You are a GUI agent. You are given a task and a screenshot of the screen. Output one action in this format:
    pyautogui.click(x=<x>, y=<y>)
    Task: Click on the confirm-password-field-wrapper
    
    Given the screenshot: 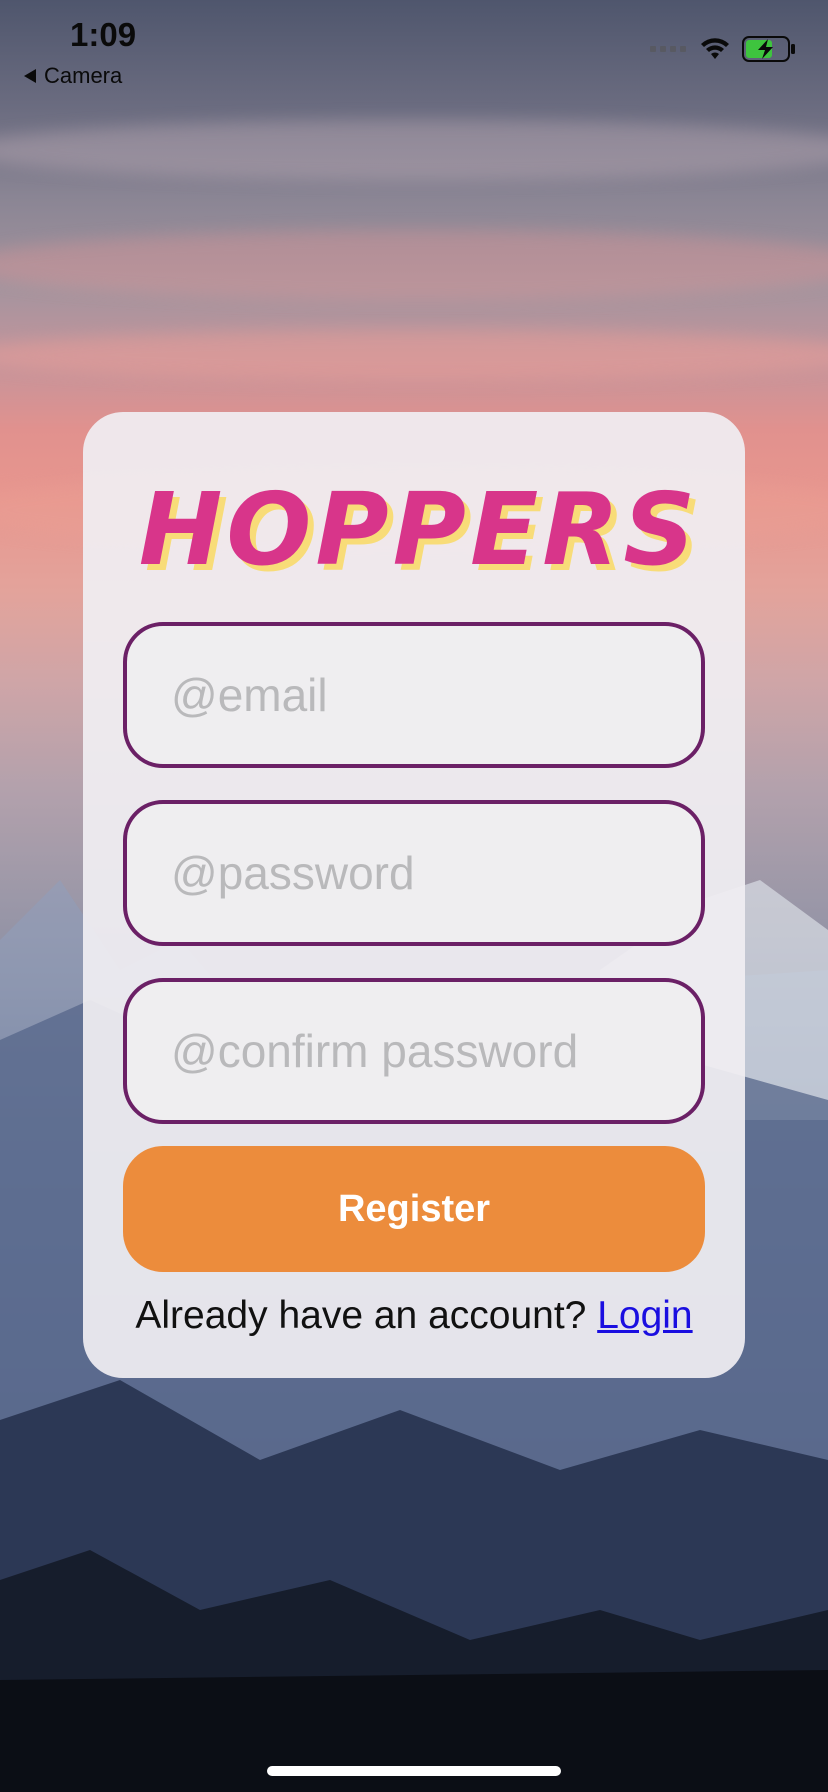 What is the action you would take?
    pyautogui.click(x=414, y=1051)
    